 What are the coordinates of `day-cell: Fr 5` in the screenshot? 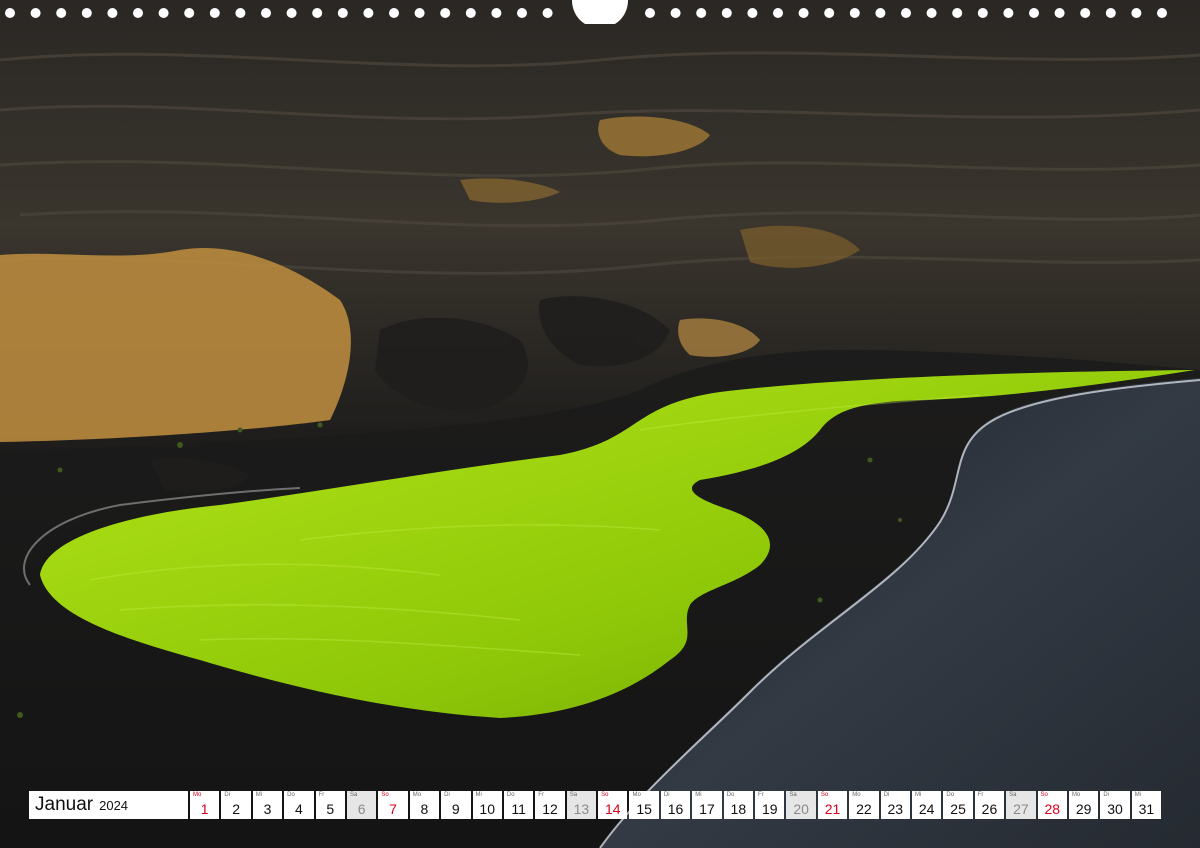 It's located at (330, 805).